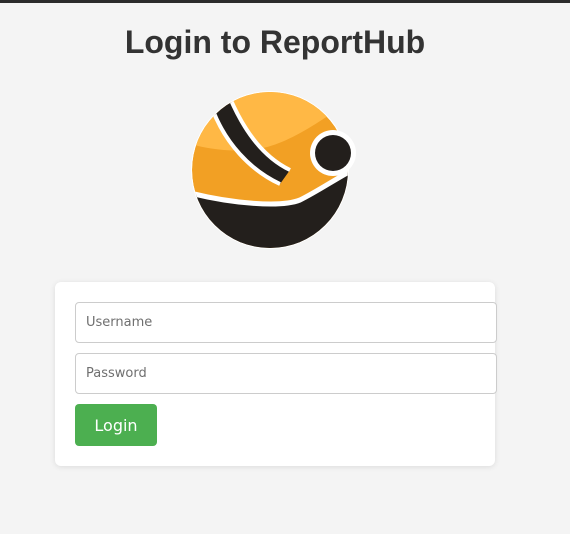 Image resolution: width=570 pixels, height=534 pixels. What do you see at coordinates (273, 170) in the screenshot?
I see `reporthub-logo-icon` at bounding box center [273, 170].